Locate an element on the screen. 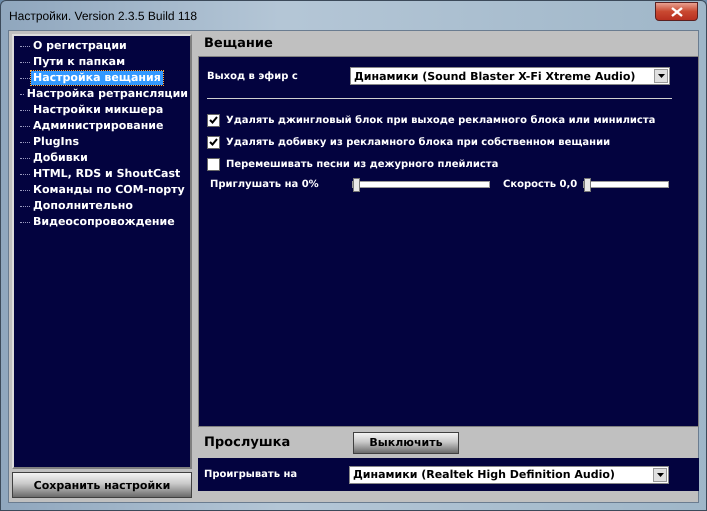 The height and width of the screenshot is (511, 707). output-dropdown: Динамики (Sound Blaster X-Fi Xtreme Audio) is located at coordinates (510, 76).